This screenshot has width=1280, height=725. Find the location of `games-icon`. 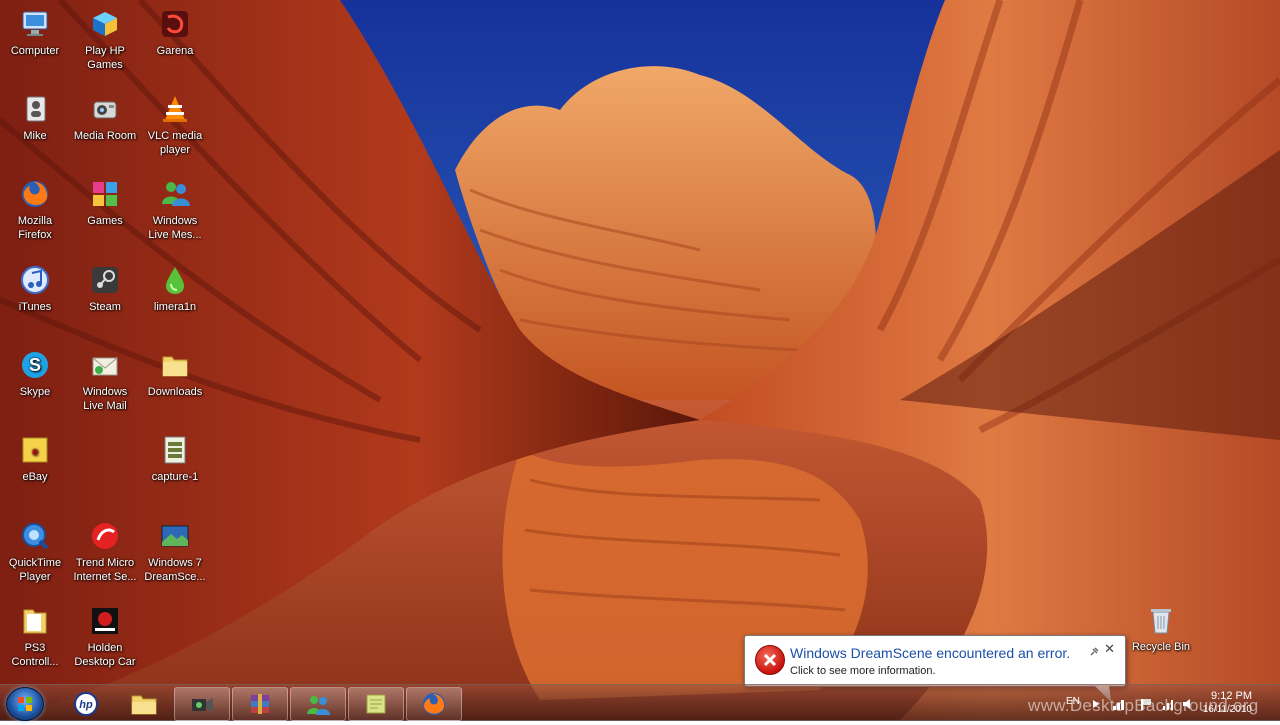

games-icon is located at coordinates (105, 194).